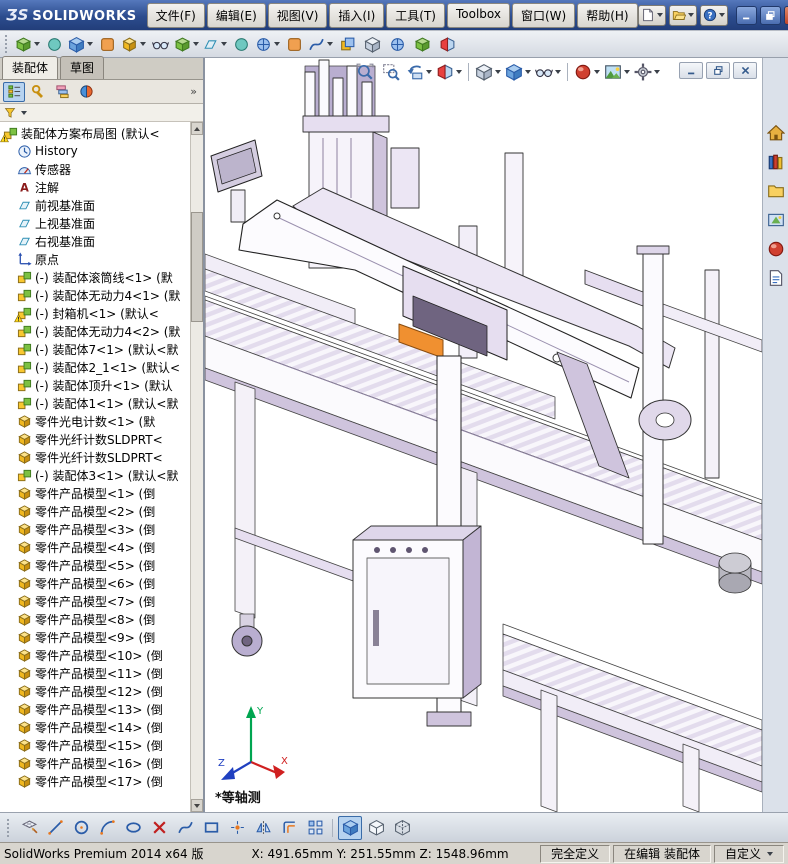 Image resolution: width=788 pixels, height=864 pixels. I want to click on window-restore-button, so click(770, 15).